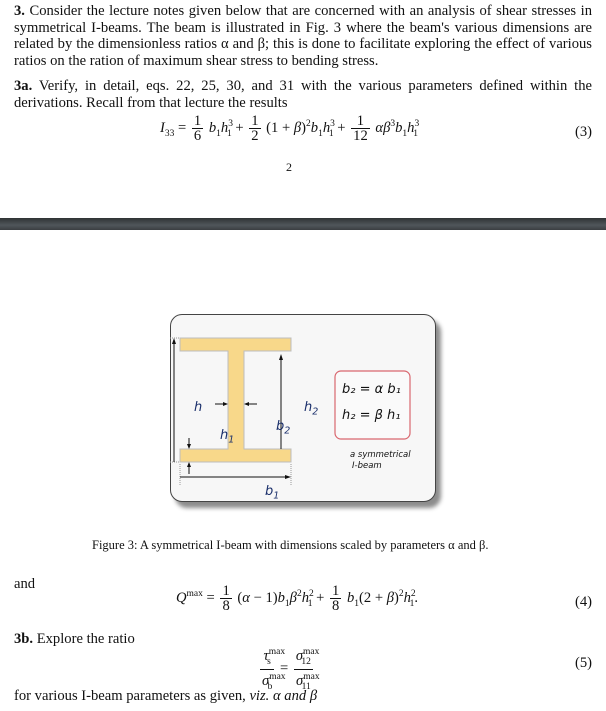 This screenshot has height=711, width=606. Describe the element at coordinates (19, 11) in the screenshot. I see `problem-number: 3.` at that location.